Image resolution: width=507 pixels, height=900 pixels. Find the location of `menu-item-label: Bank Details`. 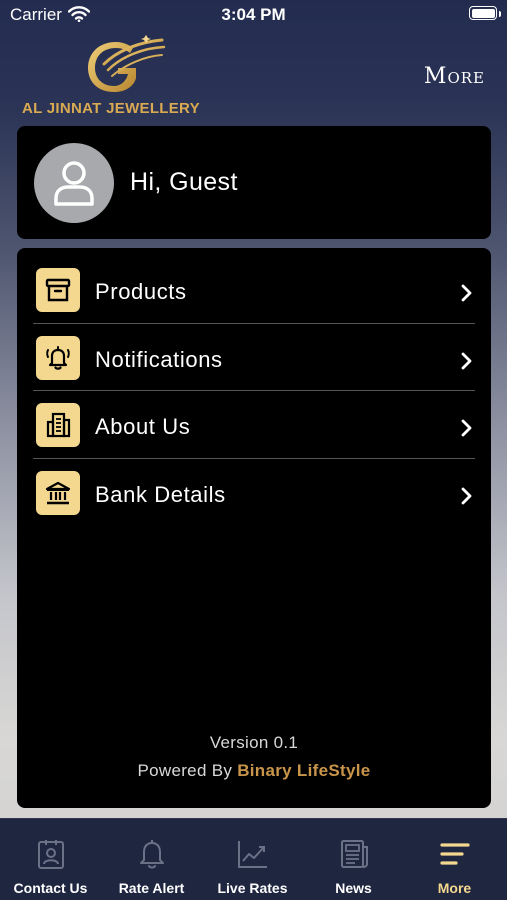

menu-item-label: Bank Details is located at coordinates (160, 494).